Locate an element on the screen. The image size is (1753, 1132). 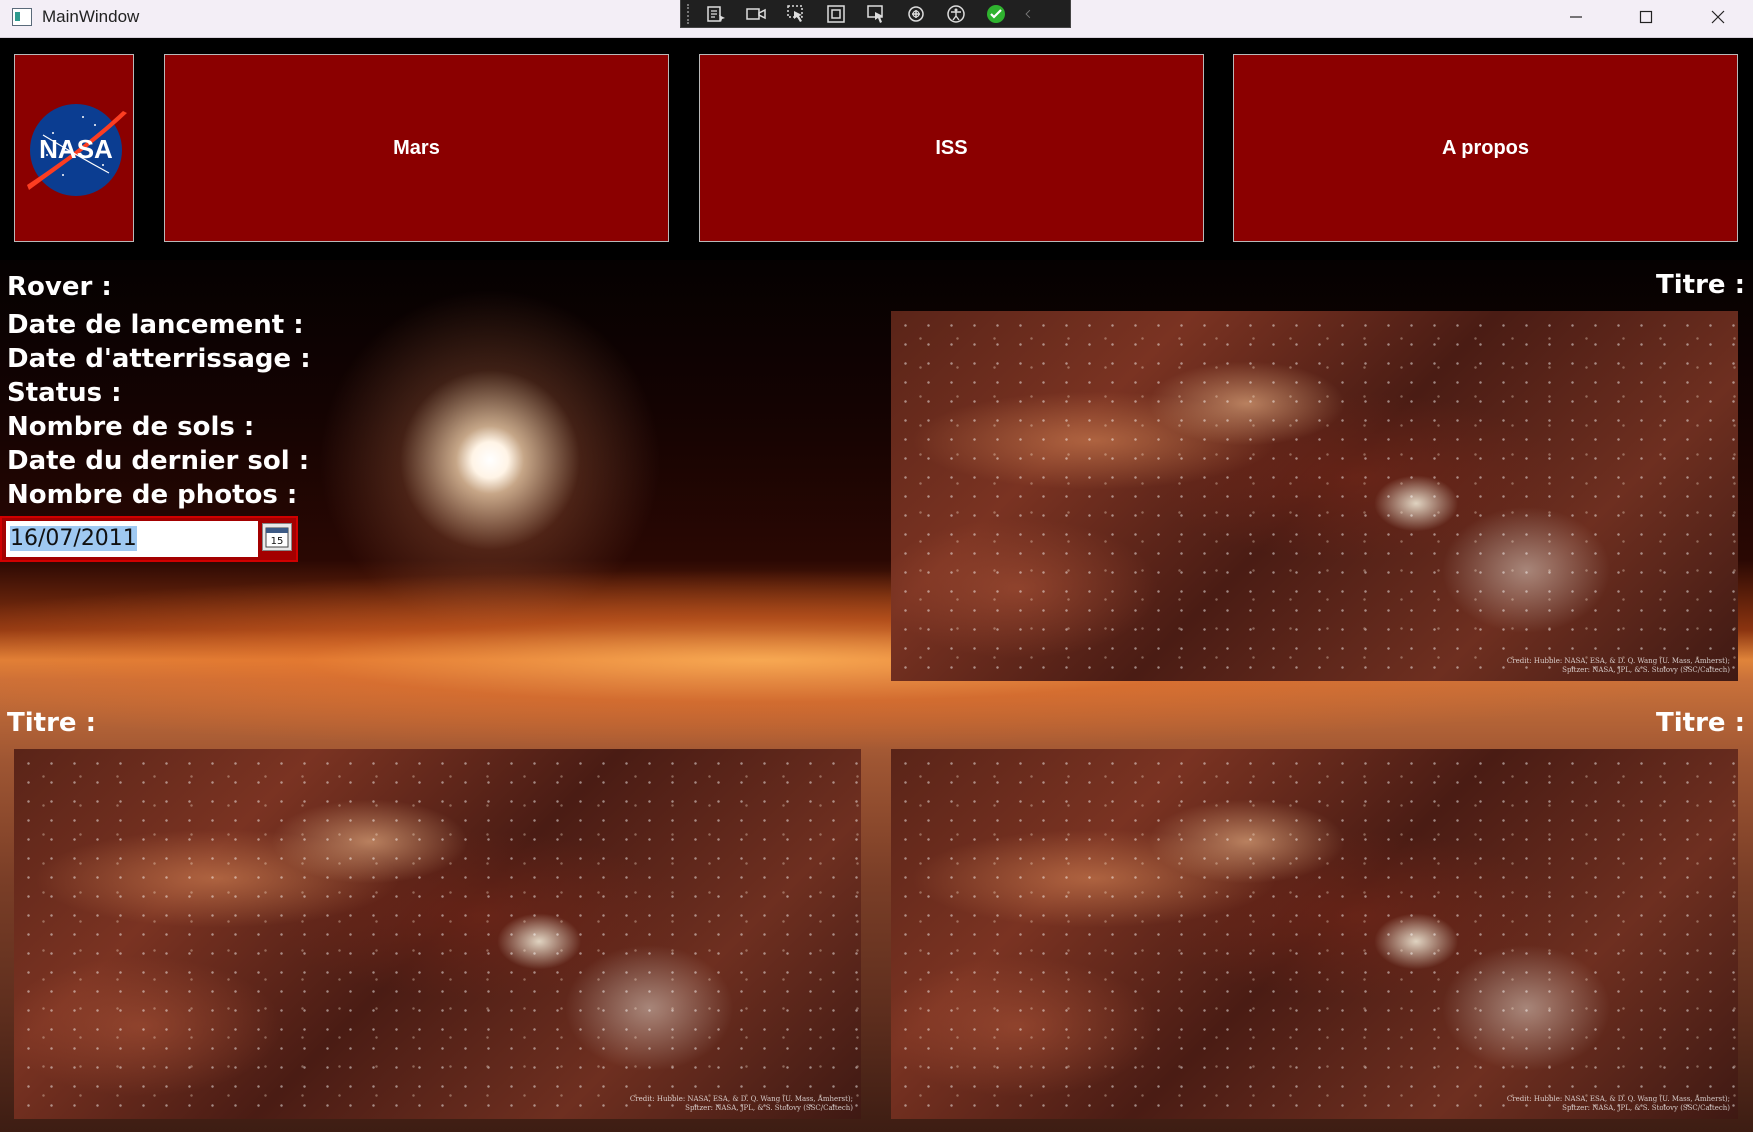
maximize-icon is located at coordinates (1646, 16).